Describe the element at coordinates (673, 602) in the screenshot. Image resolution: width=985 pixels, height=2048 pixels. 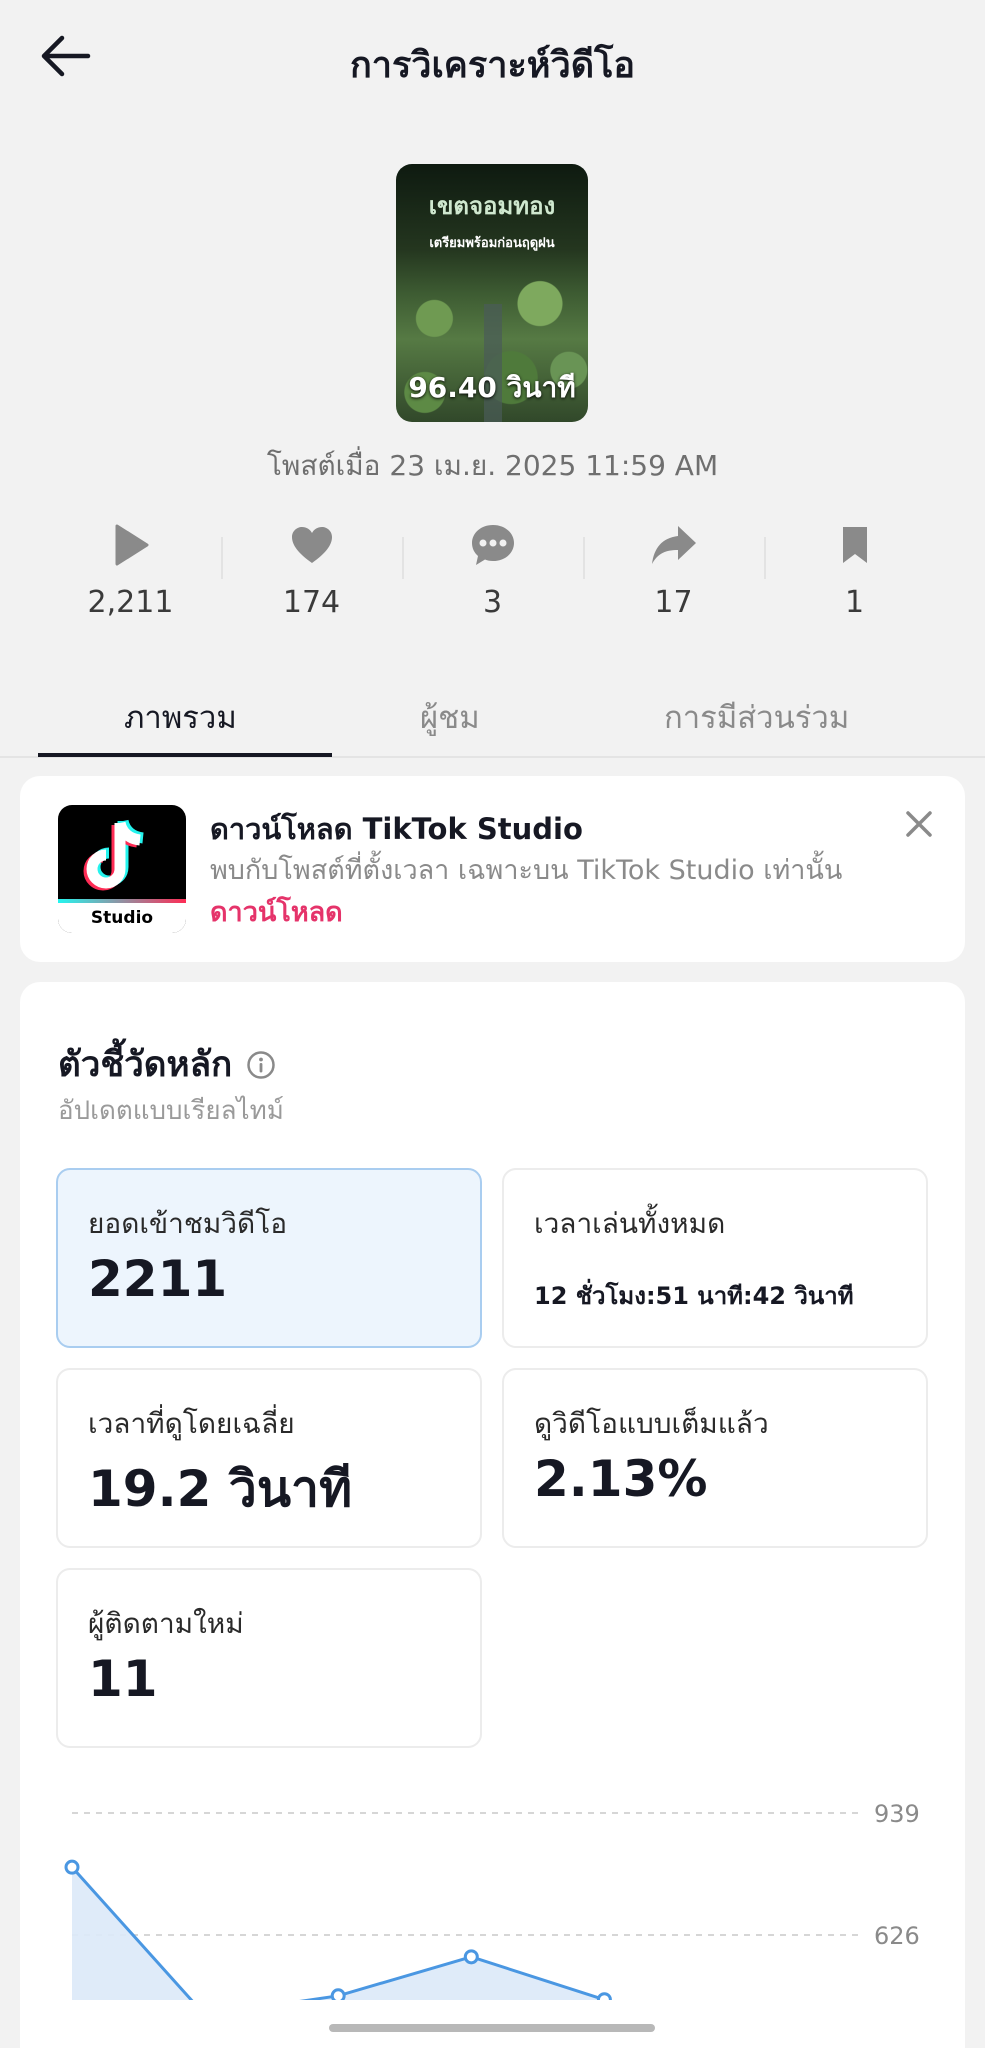
I see `stat-shares-value: 17` at that location.